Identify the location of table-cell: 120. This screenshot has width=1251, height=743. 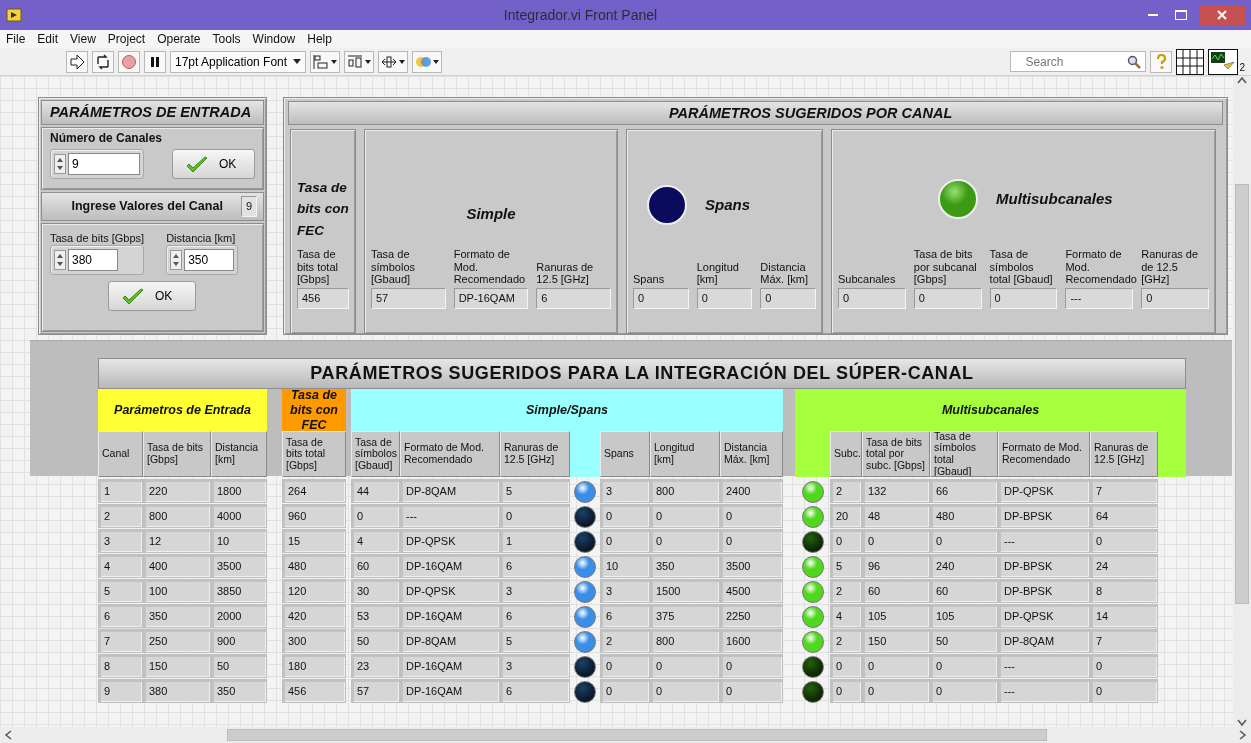
(314, 591).